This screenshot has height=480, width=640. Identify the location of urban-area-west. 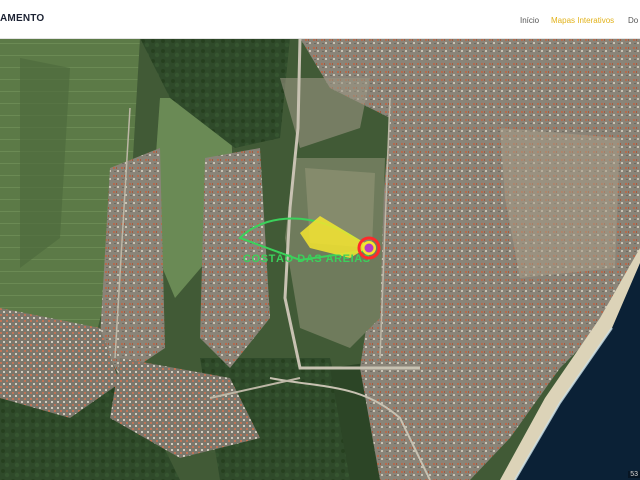
(132, 263).